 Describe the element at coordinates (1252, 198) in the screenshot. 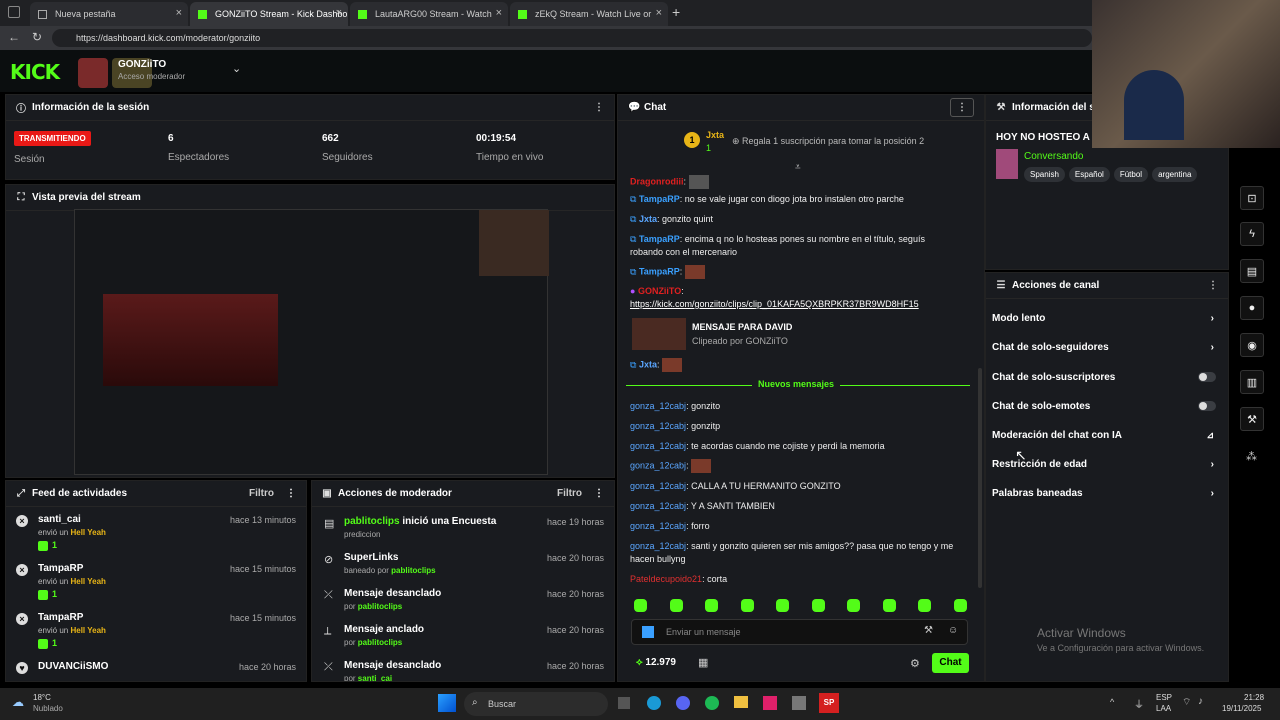

I see `clip-tool-icon: ⊡` at that location.